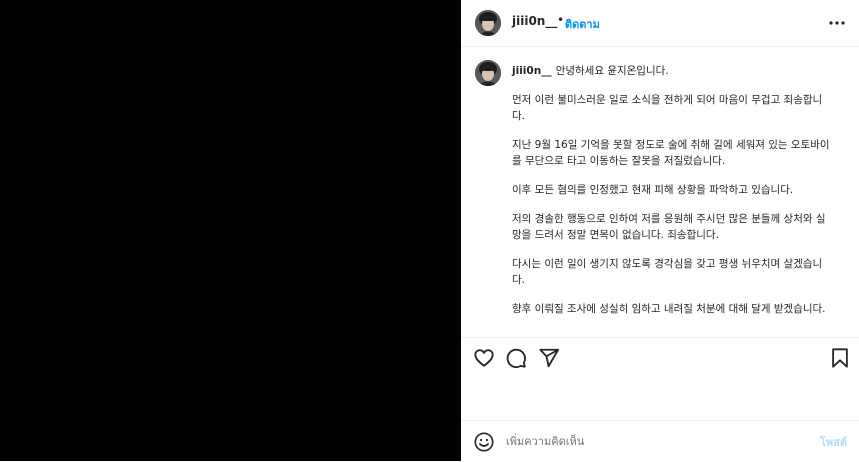 This screenshot has height=462, width=859. What do you see at coordinates (840, 358) in the screenshot?
I see `bookmark-icon` at bounding box center [840, 358].